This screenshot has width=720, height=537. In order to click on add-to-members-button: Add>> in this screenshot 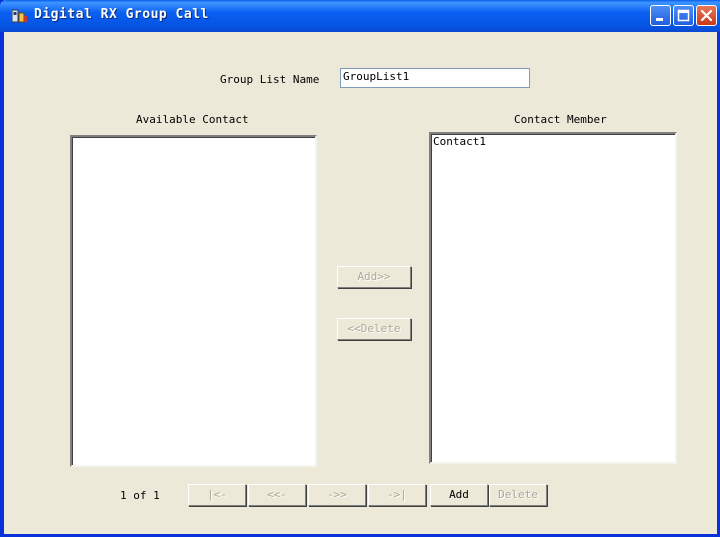, I will do `click(374, 277)`.